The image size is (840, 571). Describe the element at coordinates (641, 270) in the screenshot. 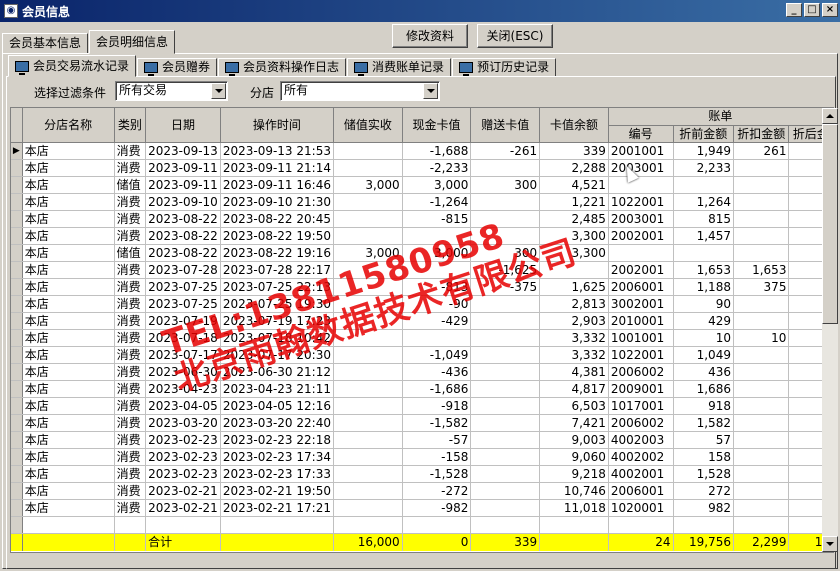

I see `table-cell: 2002001` at that location.